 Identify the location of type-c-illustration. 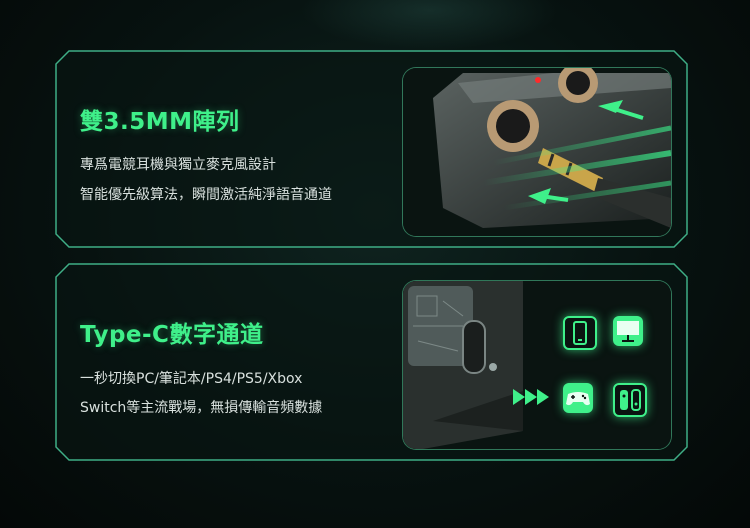
(537, 365).